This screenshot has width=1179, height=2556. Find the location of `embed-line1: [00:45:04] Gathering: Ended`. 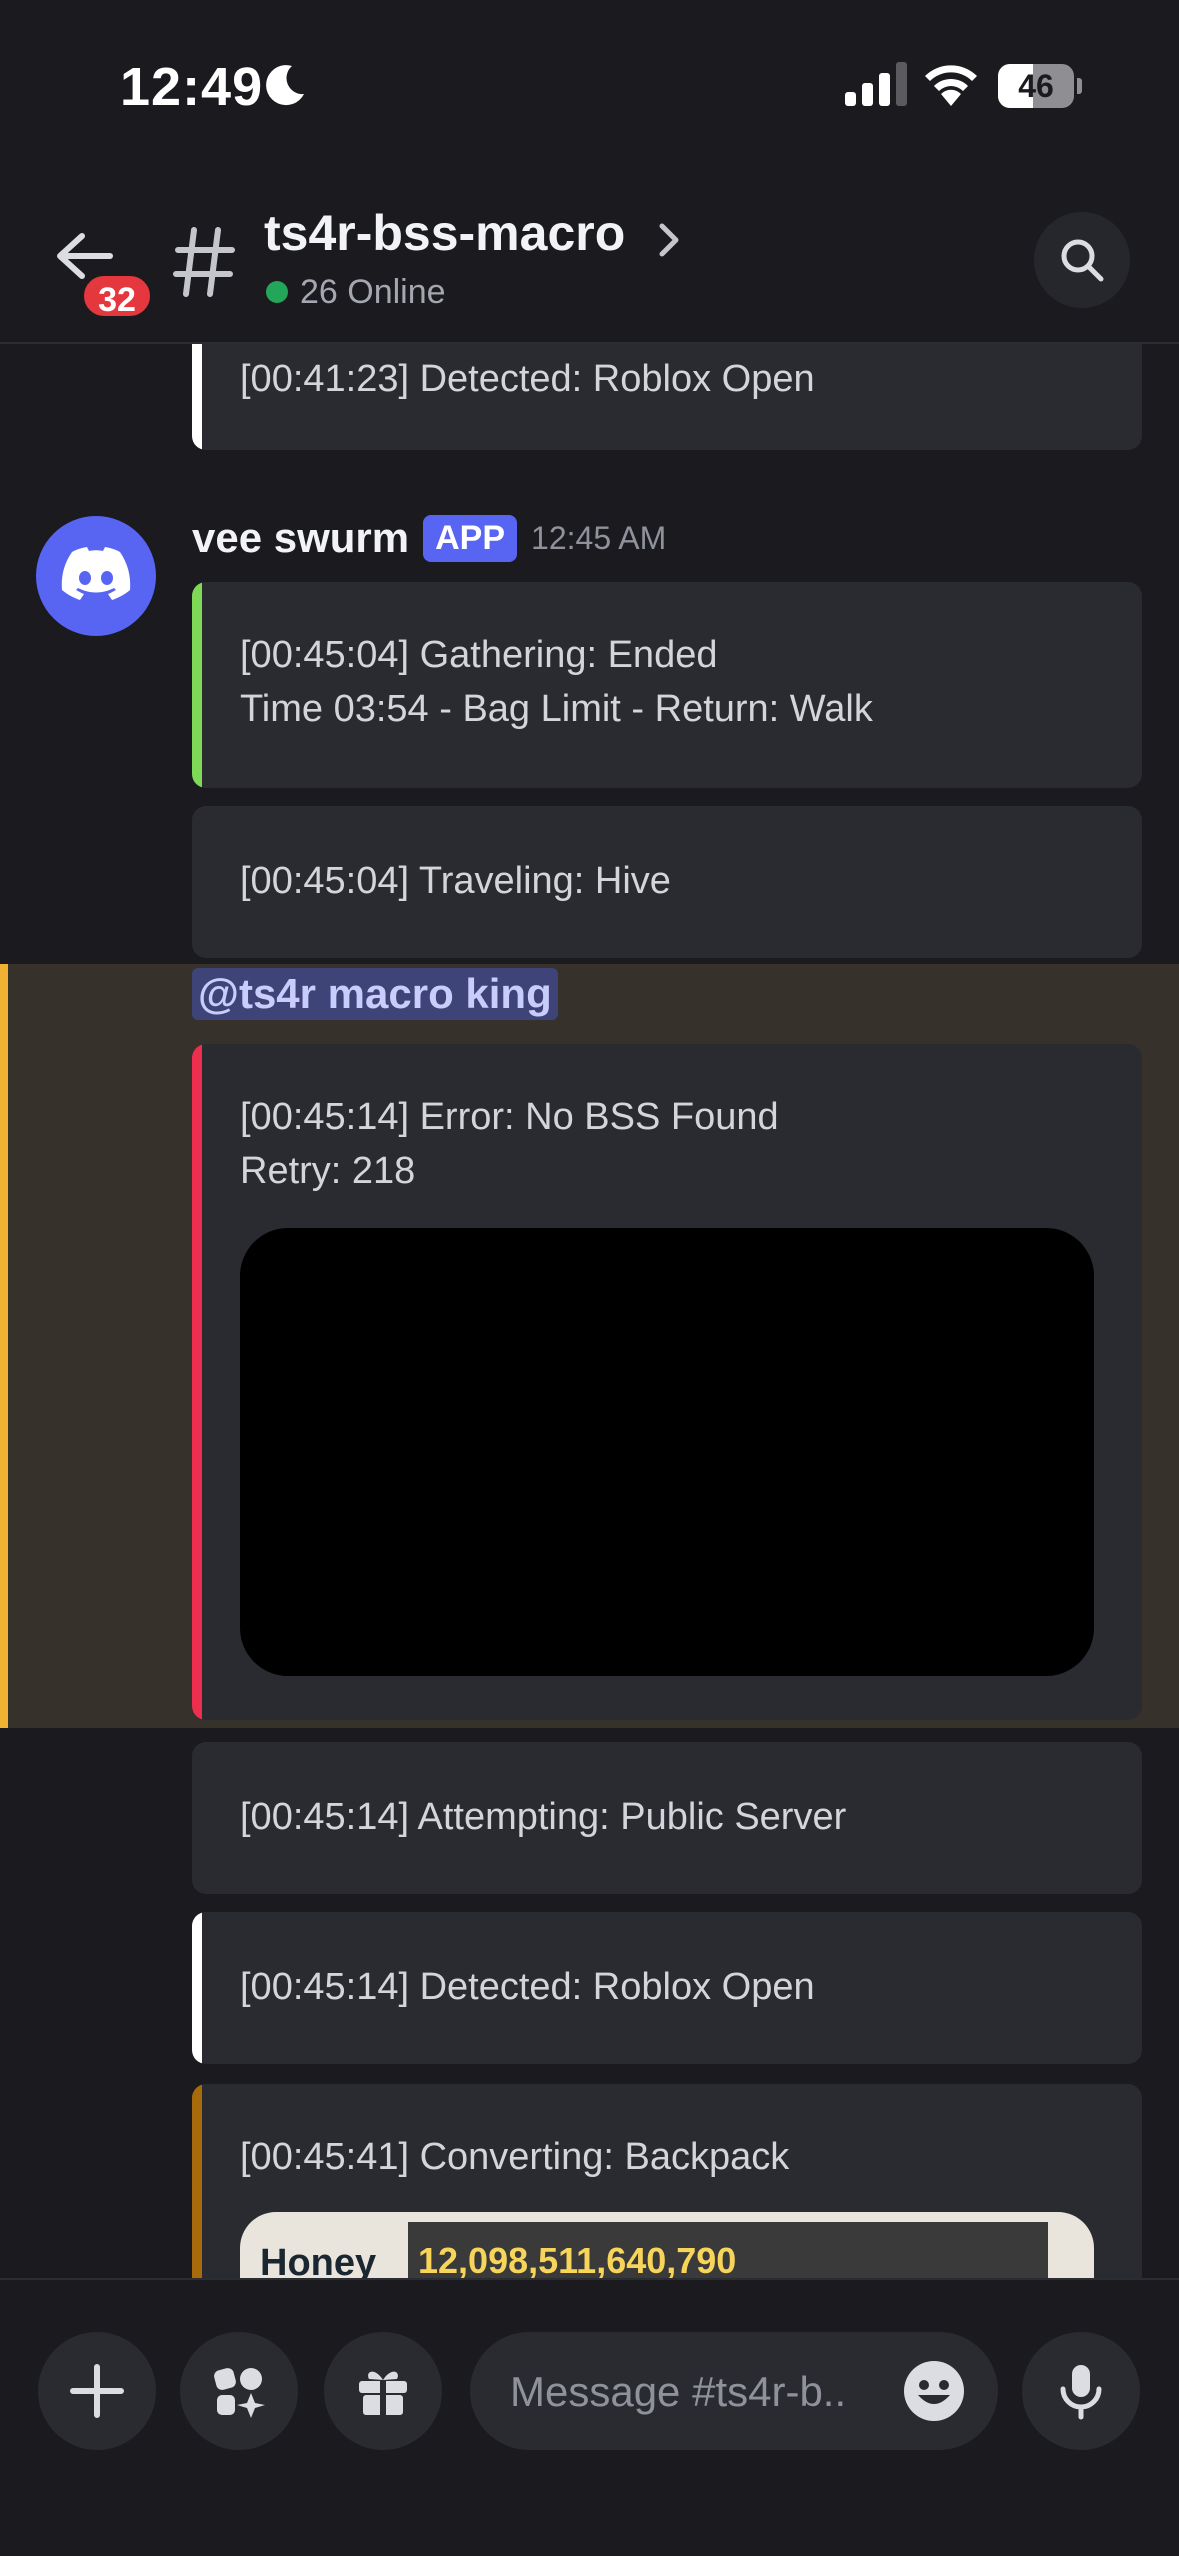

embed-line1: [00:45:04] Gathering: Ended is located at coordinates (479, 655).